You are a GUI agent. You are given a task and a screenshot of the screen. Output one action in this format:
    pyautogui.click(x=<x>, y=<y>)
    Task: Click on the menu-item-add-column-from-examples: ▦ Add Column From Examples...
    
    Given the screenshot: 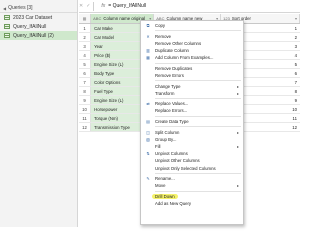 What is the action you would take?
    pyautogui.click(x=192, y=57)
    